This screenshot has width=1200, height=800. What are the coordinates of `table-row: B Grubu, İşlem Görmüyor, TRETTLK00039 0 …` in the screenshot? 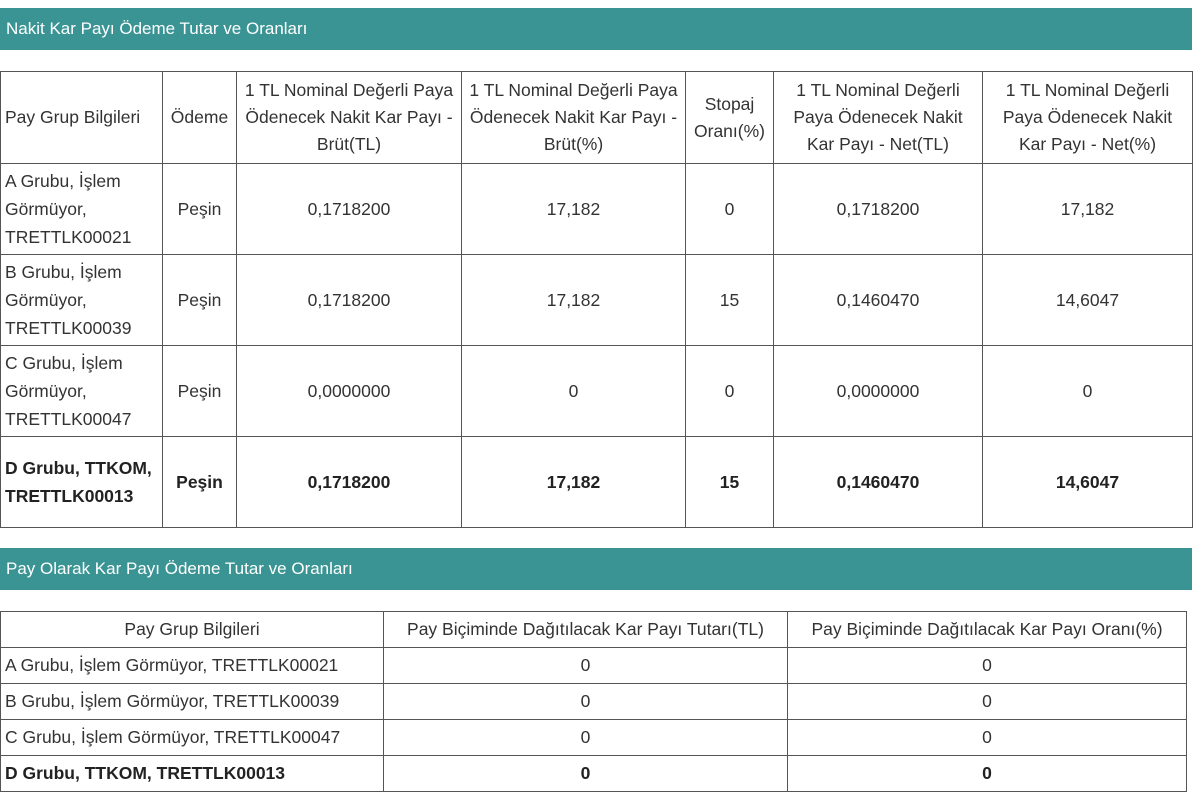 It's located at (593, 701).